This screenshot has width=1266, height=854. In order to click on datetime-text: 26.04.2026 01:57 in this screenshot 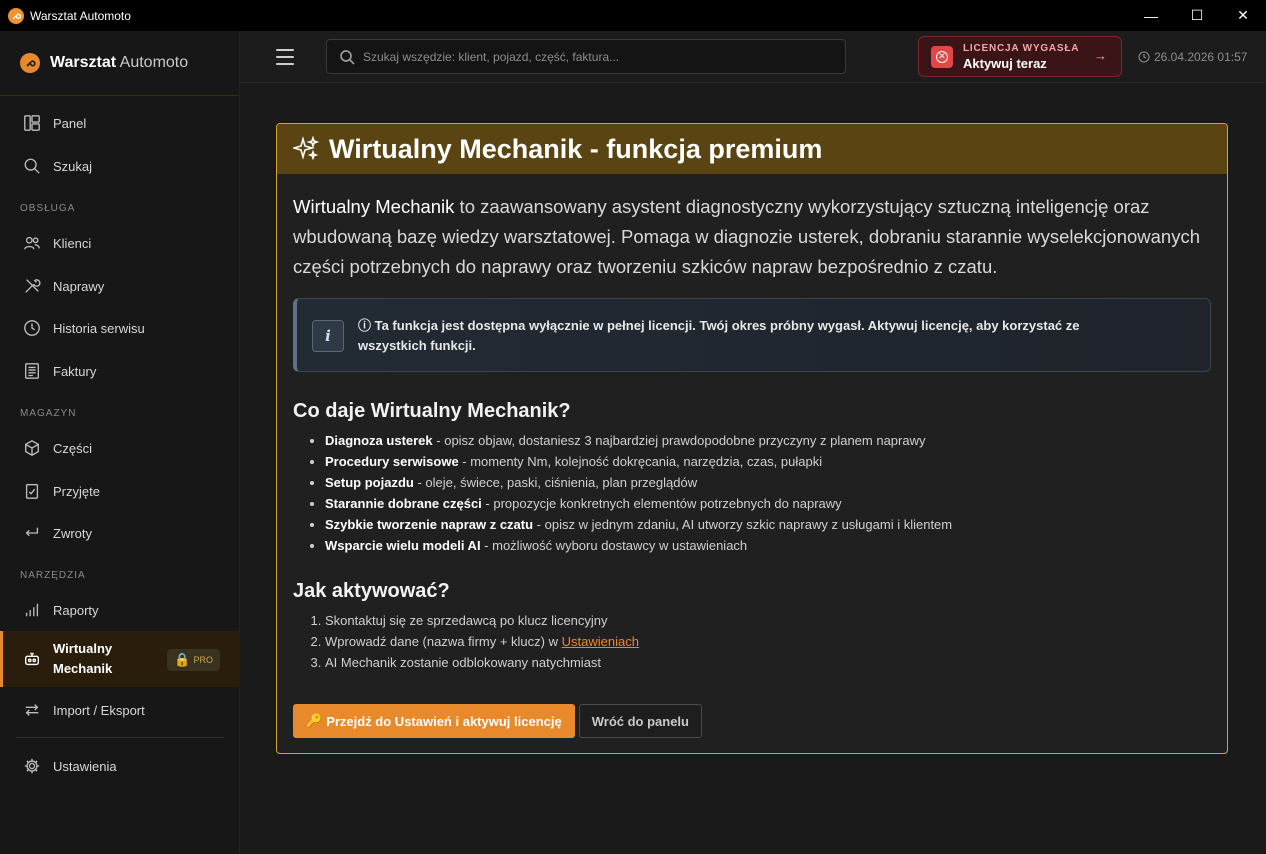, I will do `click(1201, 57)`.